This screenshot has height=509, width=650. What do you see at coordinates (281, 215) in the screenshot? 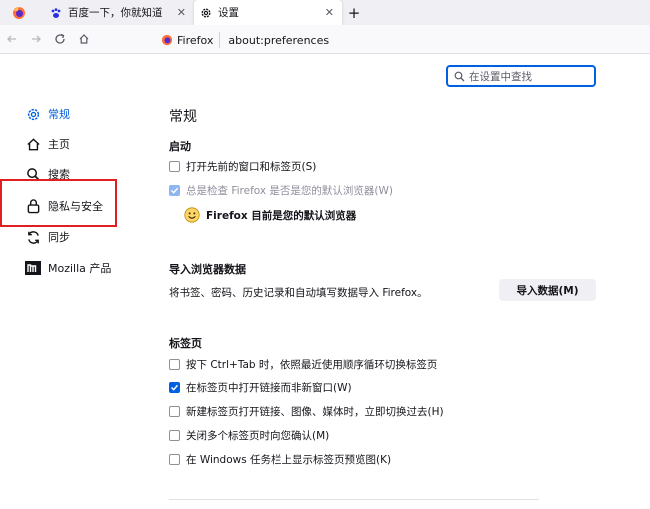
I see `default-status-label: Firefox 目前是您的默认浏览器` at bounding box center [281, 215].